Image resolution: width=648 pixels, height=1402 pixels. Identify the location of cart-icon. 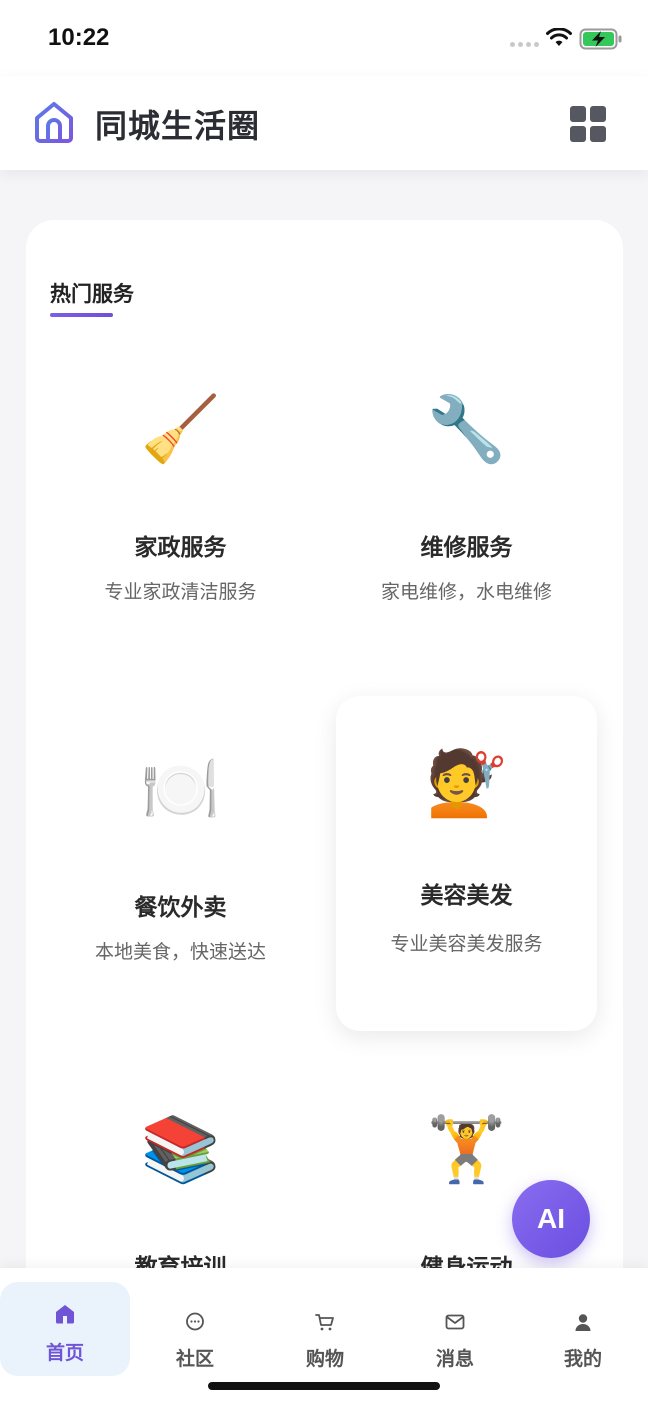
(324, 1322).